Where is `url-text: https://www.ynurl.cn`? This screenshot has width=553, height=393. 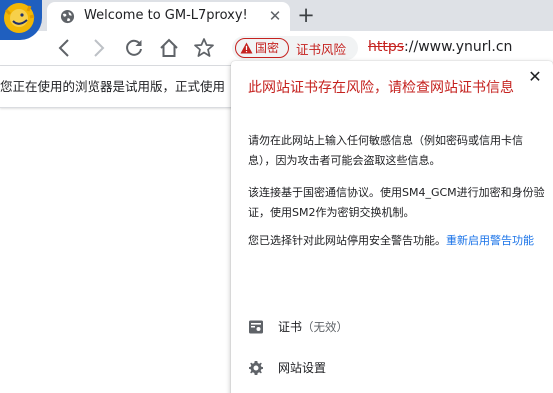 url-text: https://www.ynurl.cn is located at coordinates (440, 47).